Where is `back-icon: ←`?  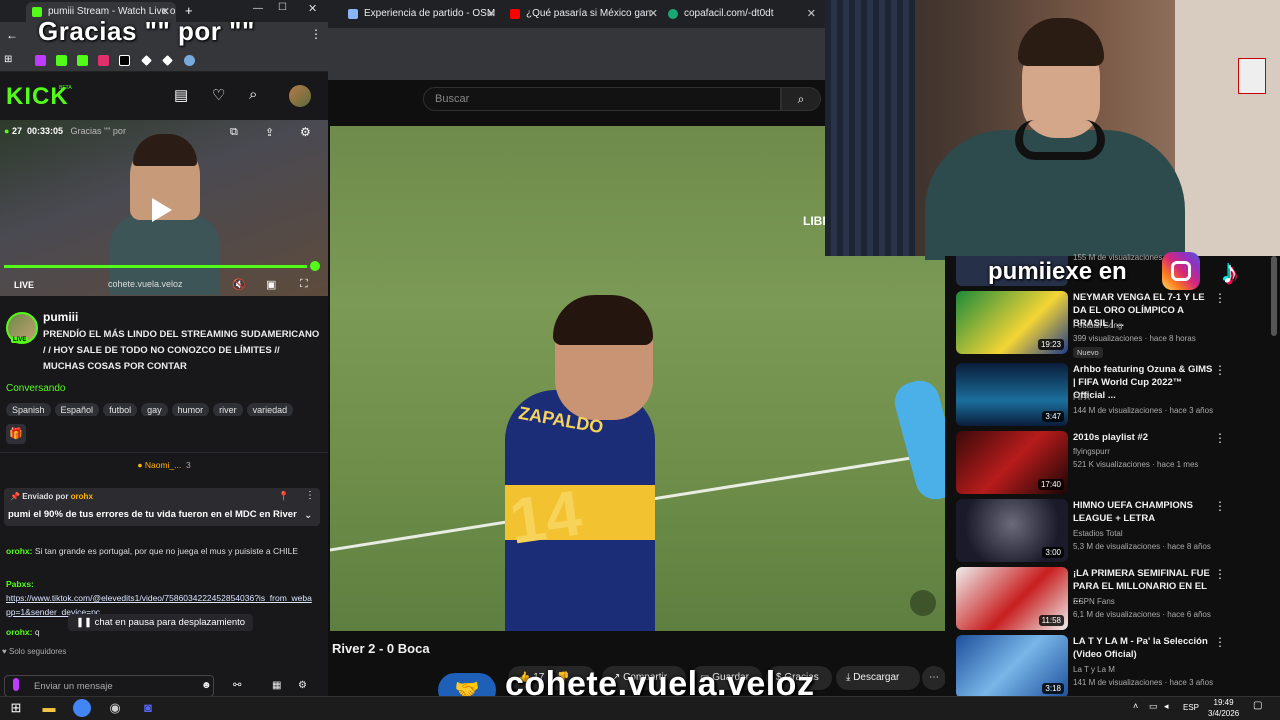
back-icon: ← is located at coordinates (12, 35).